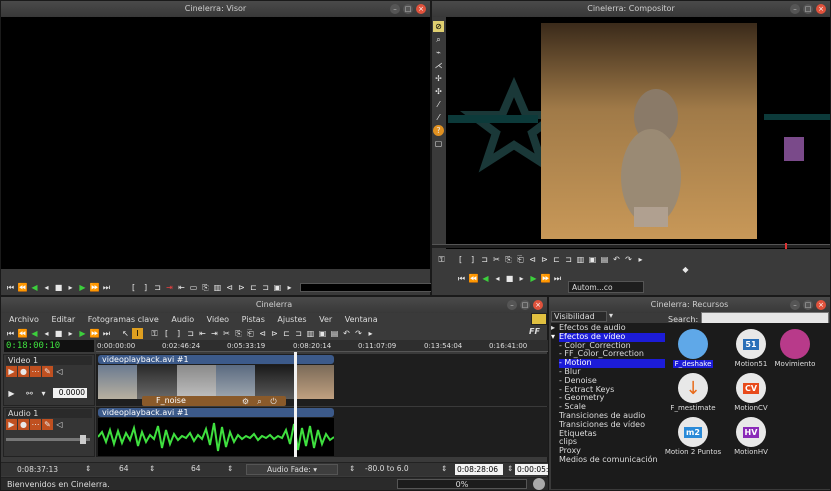 The height and width of the screenshot is (491, 831). Describe the element at coordinates (479, 469) in the screenshot. I see `sel-start-field: 0:08:28:06` at that location.